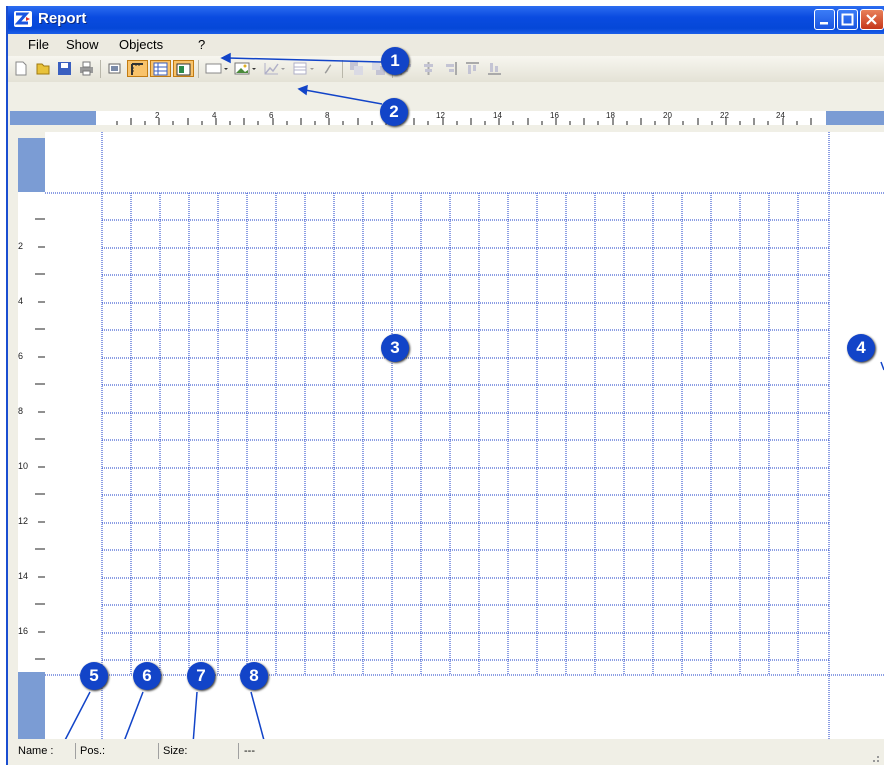 The height and width of the screenshot is (766, 884). I want to click on table-icon, so click(304, 68).